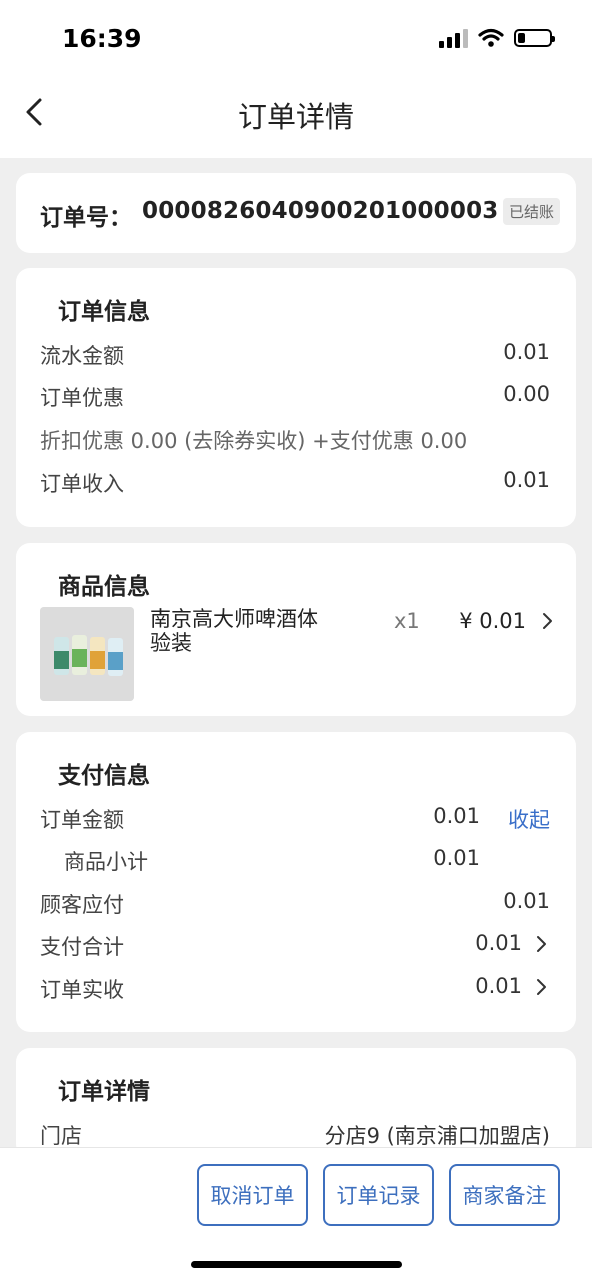 This screenshot has height=1280, width=592. What do you see at coordinates (531, 211) in the screenshot?
I see `status-badge: 已结账` at bounding box center [531, 211].